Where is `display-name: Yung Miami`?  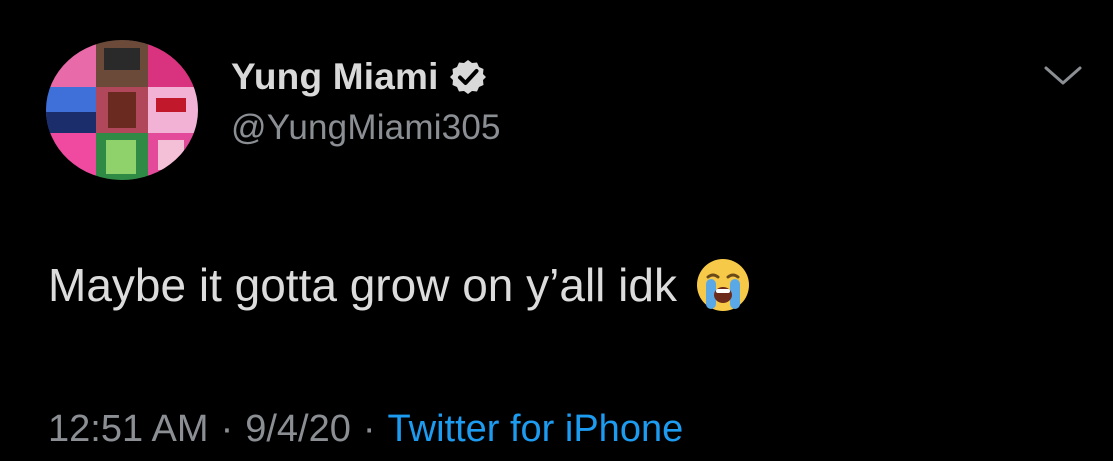
display-name: Yung Miami is located at coordinates (335, 77).